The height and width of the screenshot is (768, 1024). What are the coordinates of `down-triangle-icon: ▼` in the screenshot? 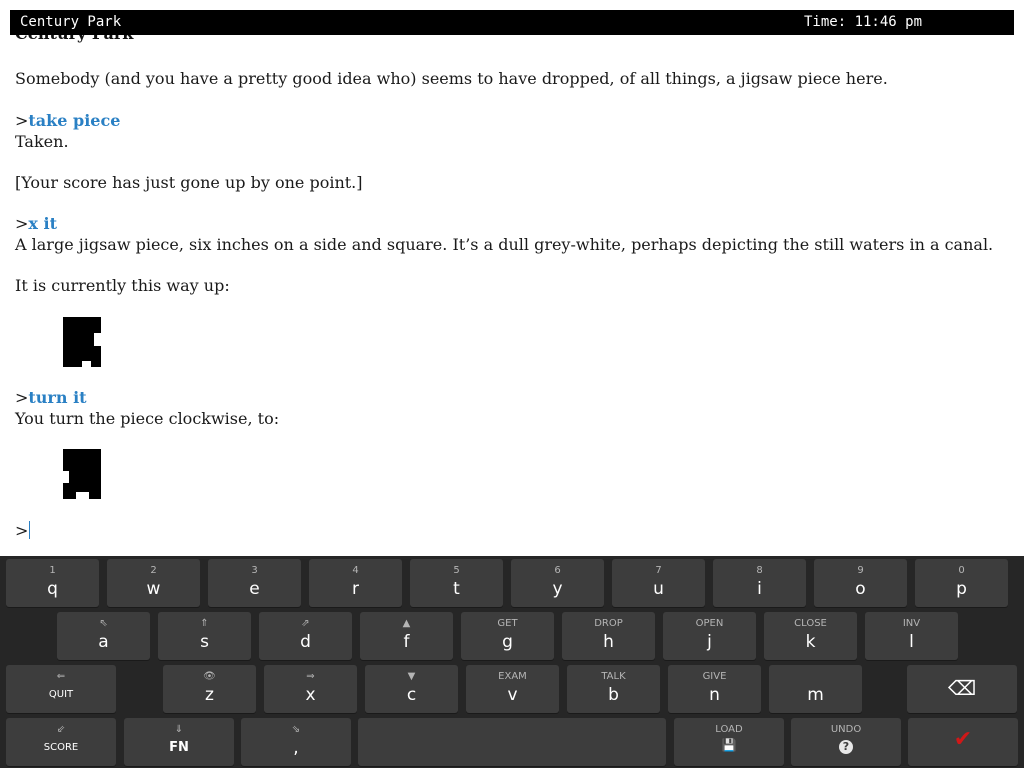 It's located at (411, 676).